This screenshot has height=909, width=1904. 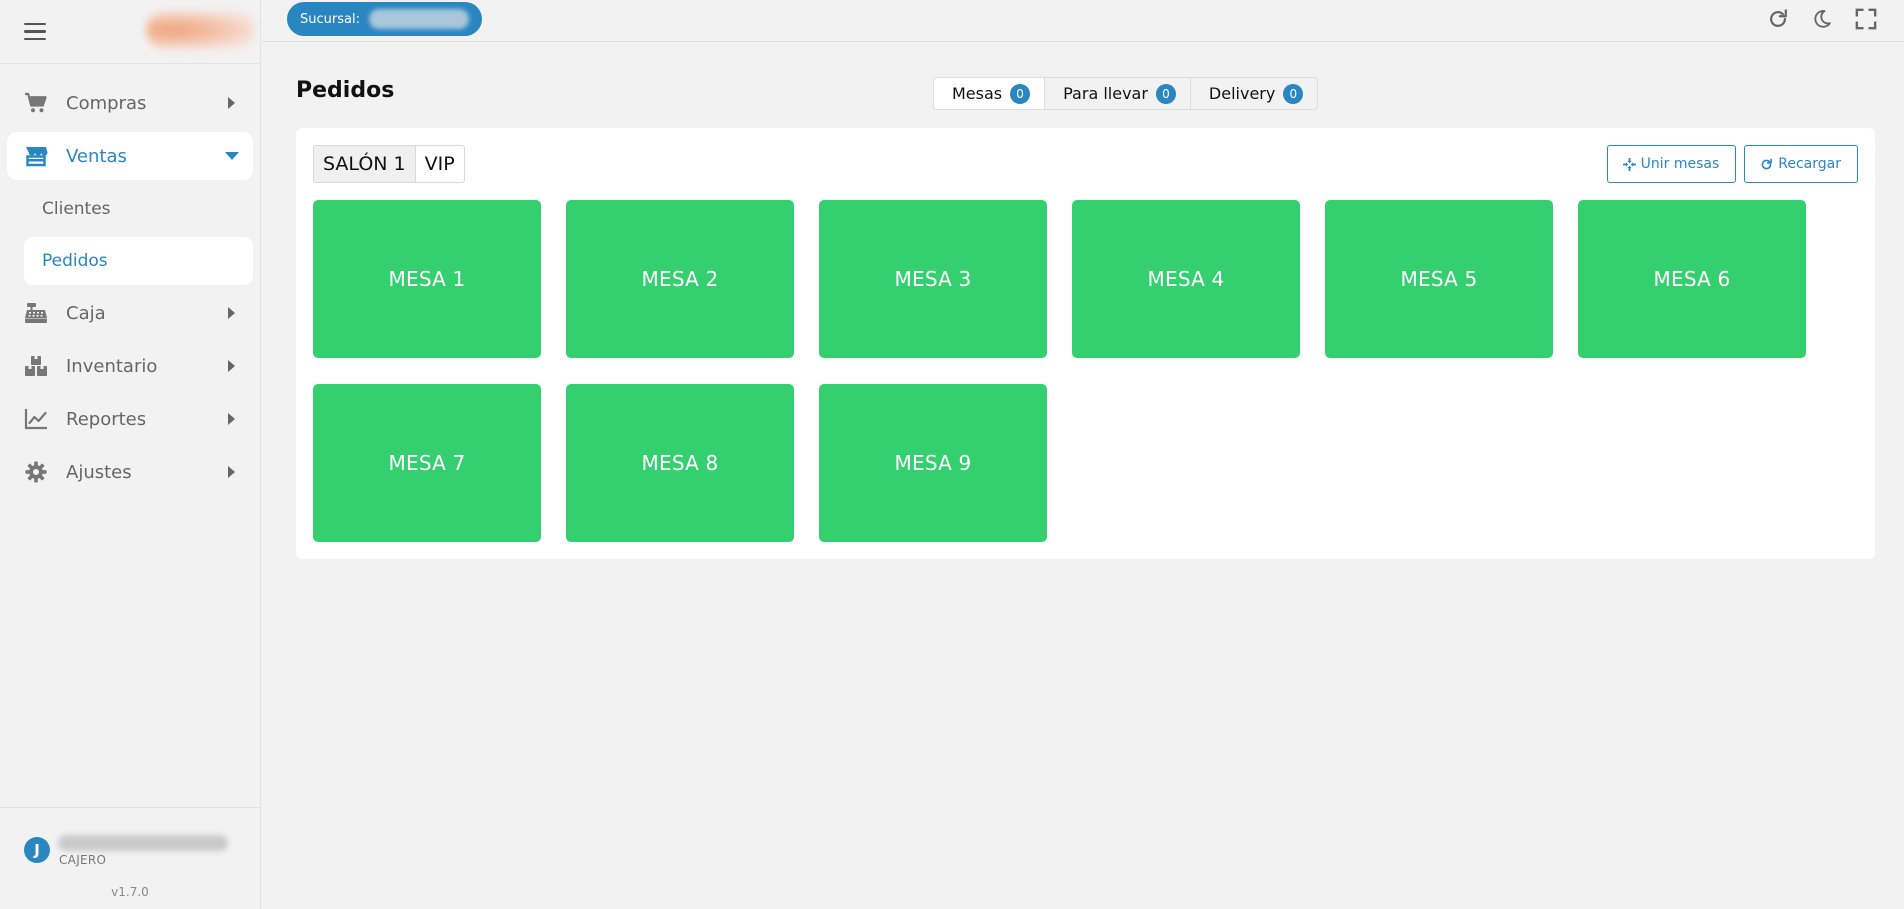 I want to click on tab-mesas: Mesas 0, so click(x=989, y=93).